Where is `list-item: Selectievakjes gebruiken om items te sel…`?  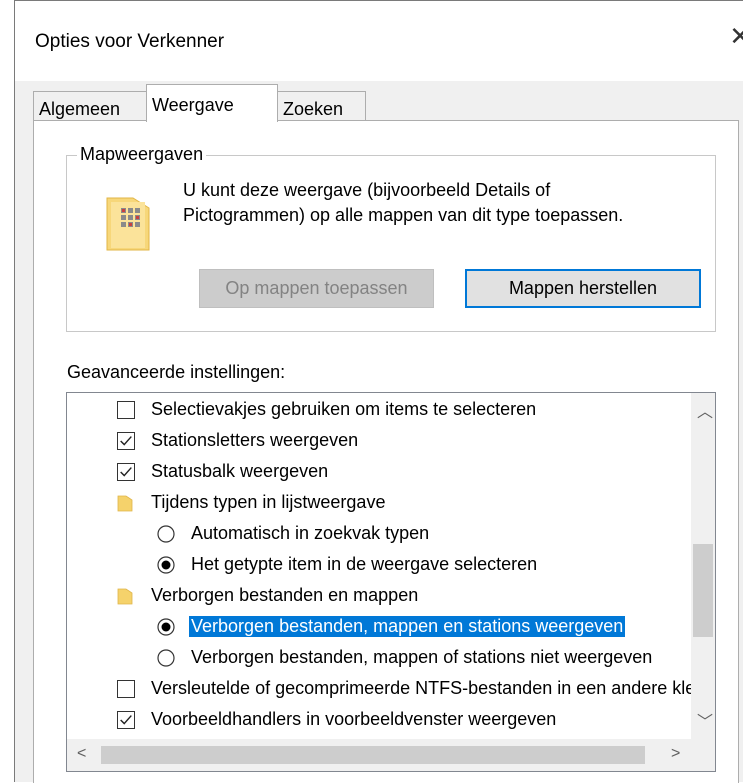
list-item: Selectievakjes gebruiken om items te sel… is located at coordinates (379, 410).